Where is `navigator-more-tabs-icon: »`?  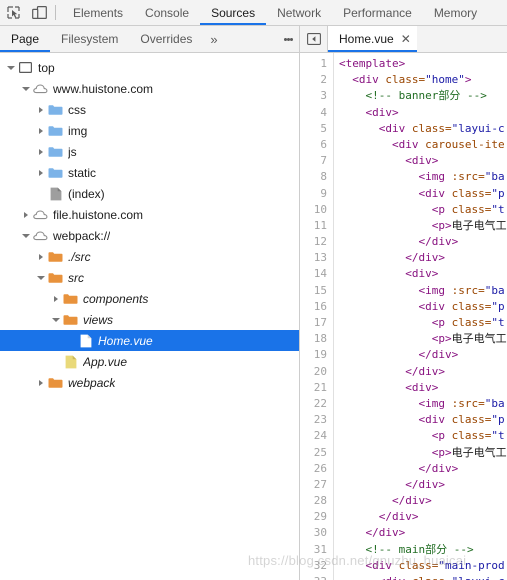 navigator-more-tabs-icon: » is located at coordinates (213, 39).